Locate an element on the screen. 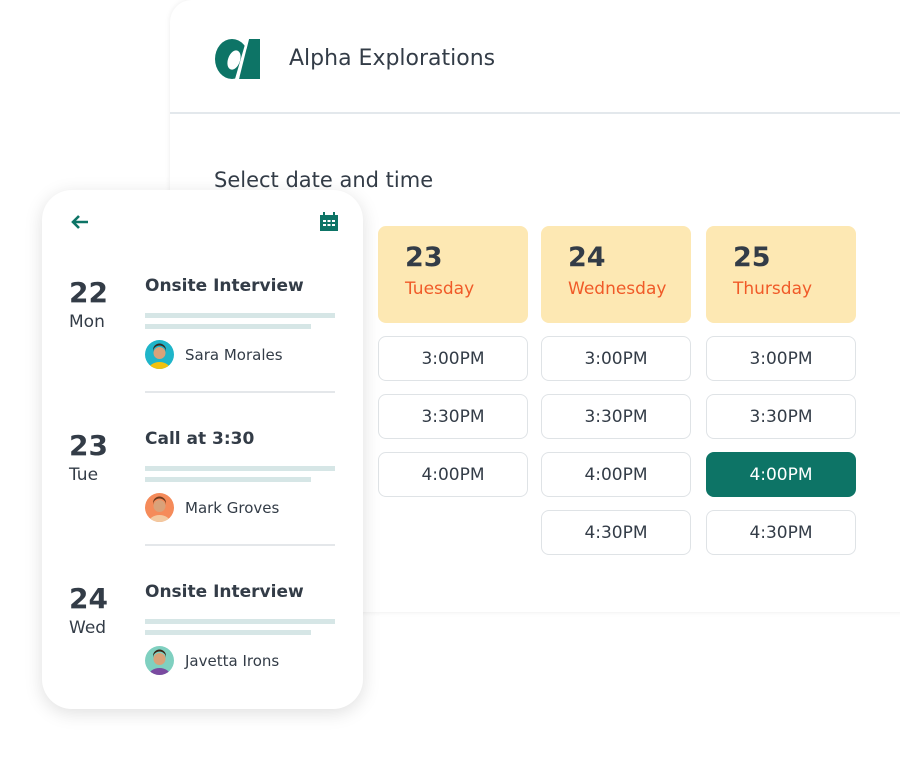 This screenshot has width=900, height=758. event-weekday: Tue is located at coordinates (84, 475).